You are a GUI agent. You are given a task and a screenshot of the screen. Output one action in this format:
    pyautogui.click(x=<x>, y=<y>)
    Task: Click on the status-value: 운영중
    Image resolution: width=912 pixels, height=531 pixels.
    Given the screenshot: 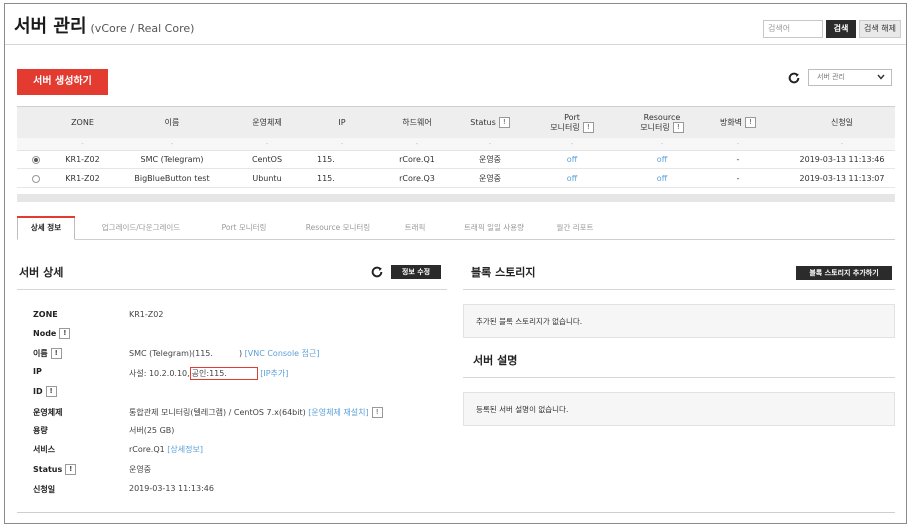 What is the action you would take?
    pyautogui.click(x=140, y=469)
    